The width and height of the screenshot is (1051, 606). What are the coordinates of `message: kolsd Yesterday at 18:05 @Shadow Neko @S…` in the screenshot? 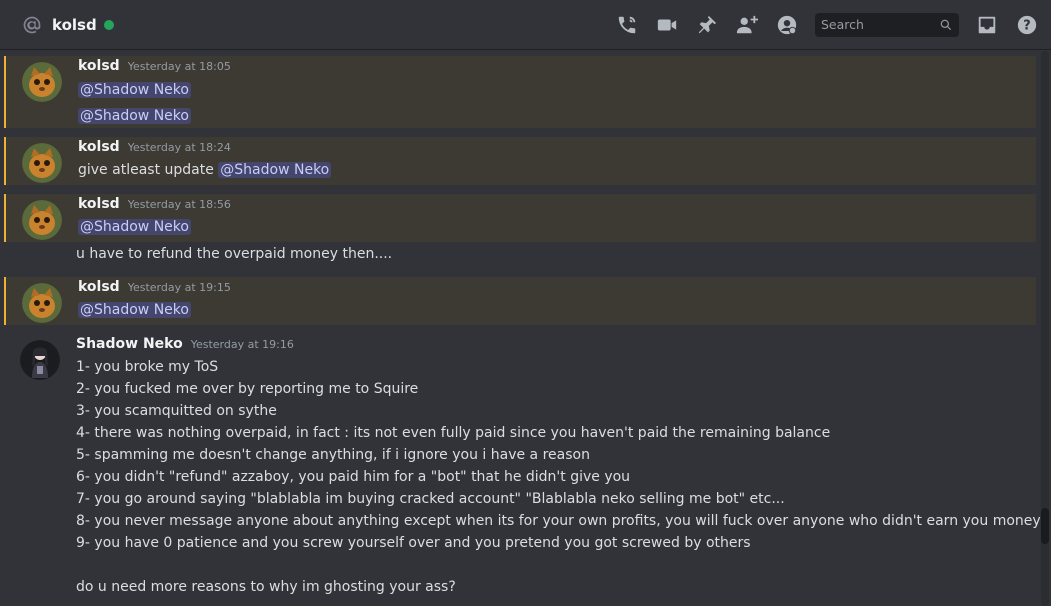 It's located at (520, 92).